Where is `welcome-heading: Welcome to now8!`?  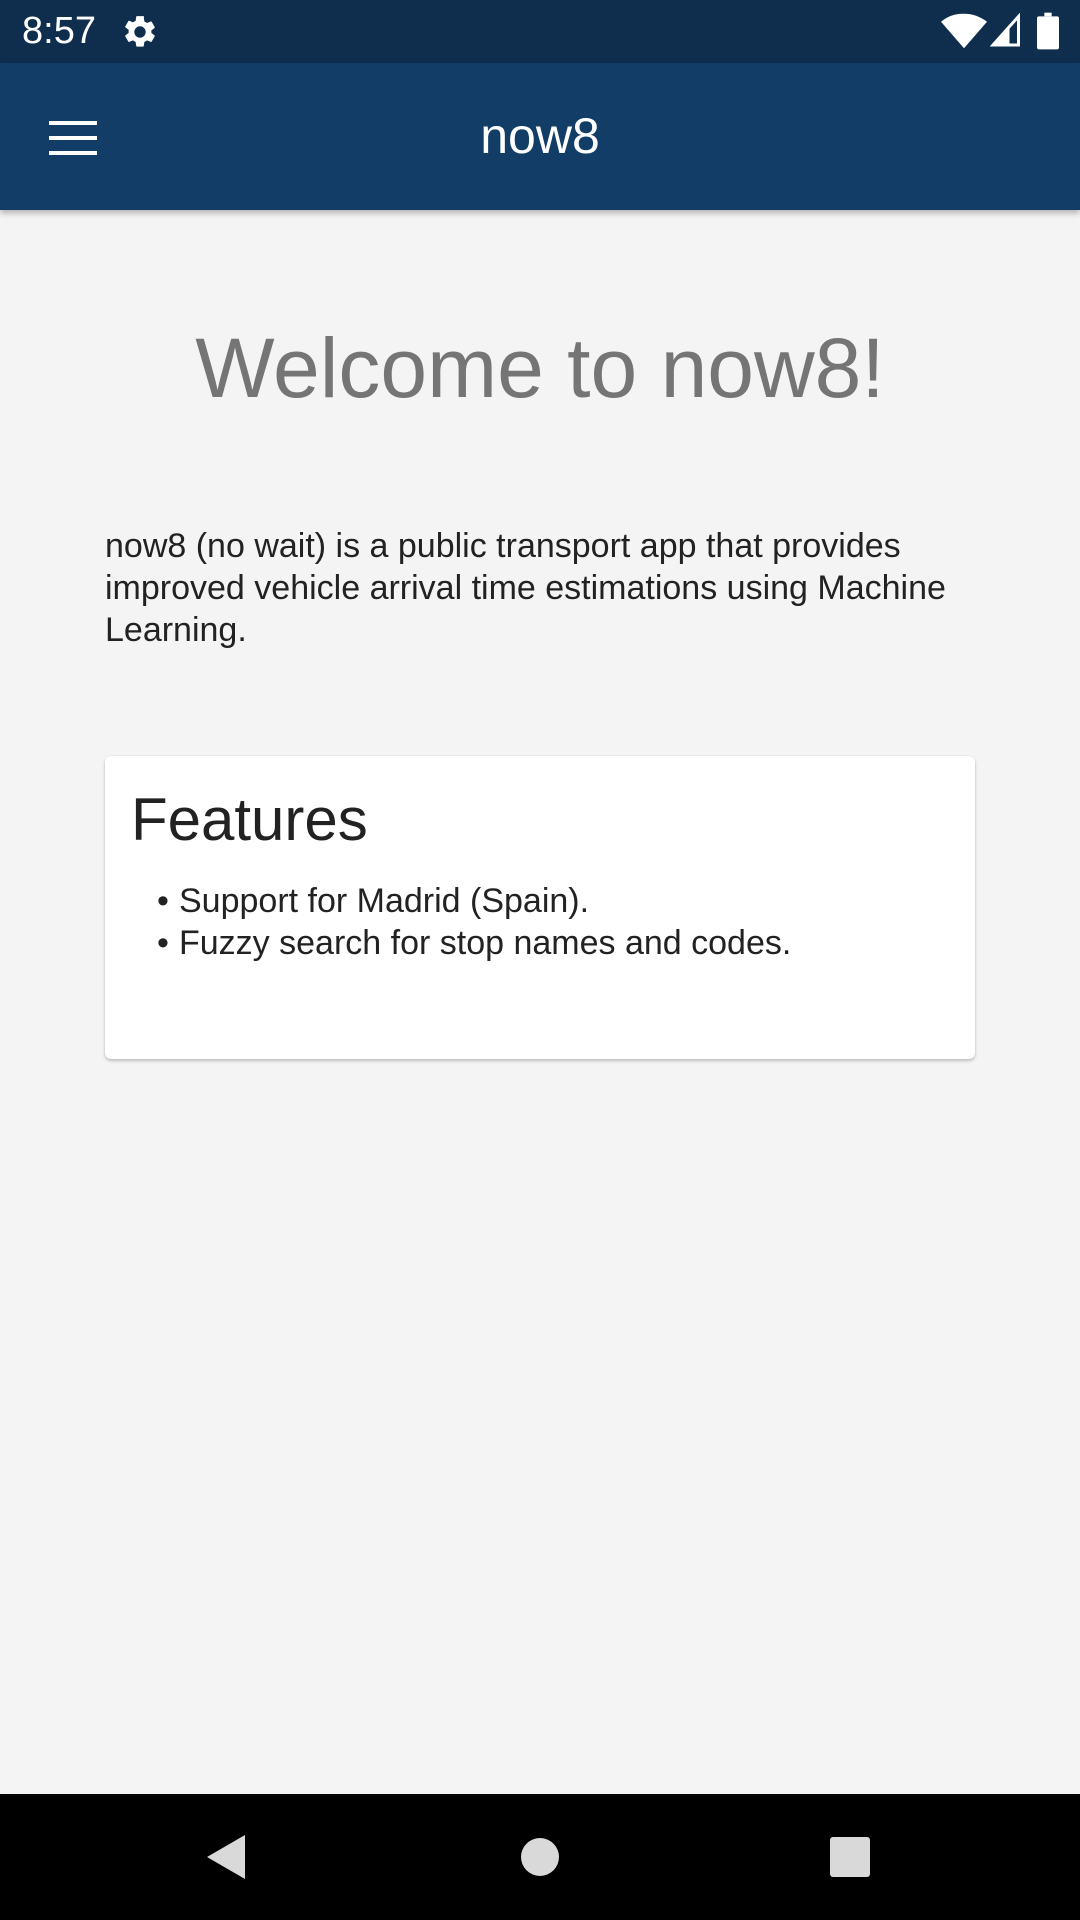
welcome-heading: Welcome to now8! is located at coordinates (540, 368).